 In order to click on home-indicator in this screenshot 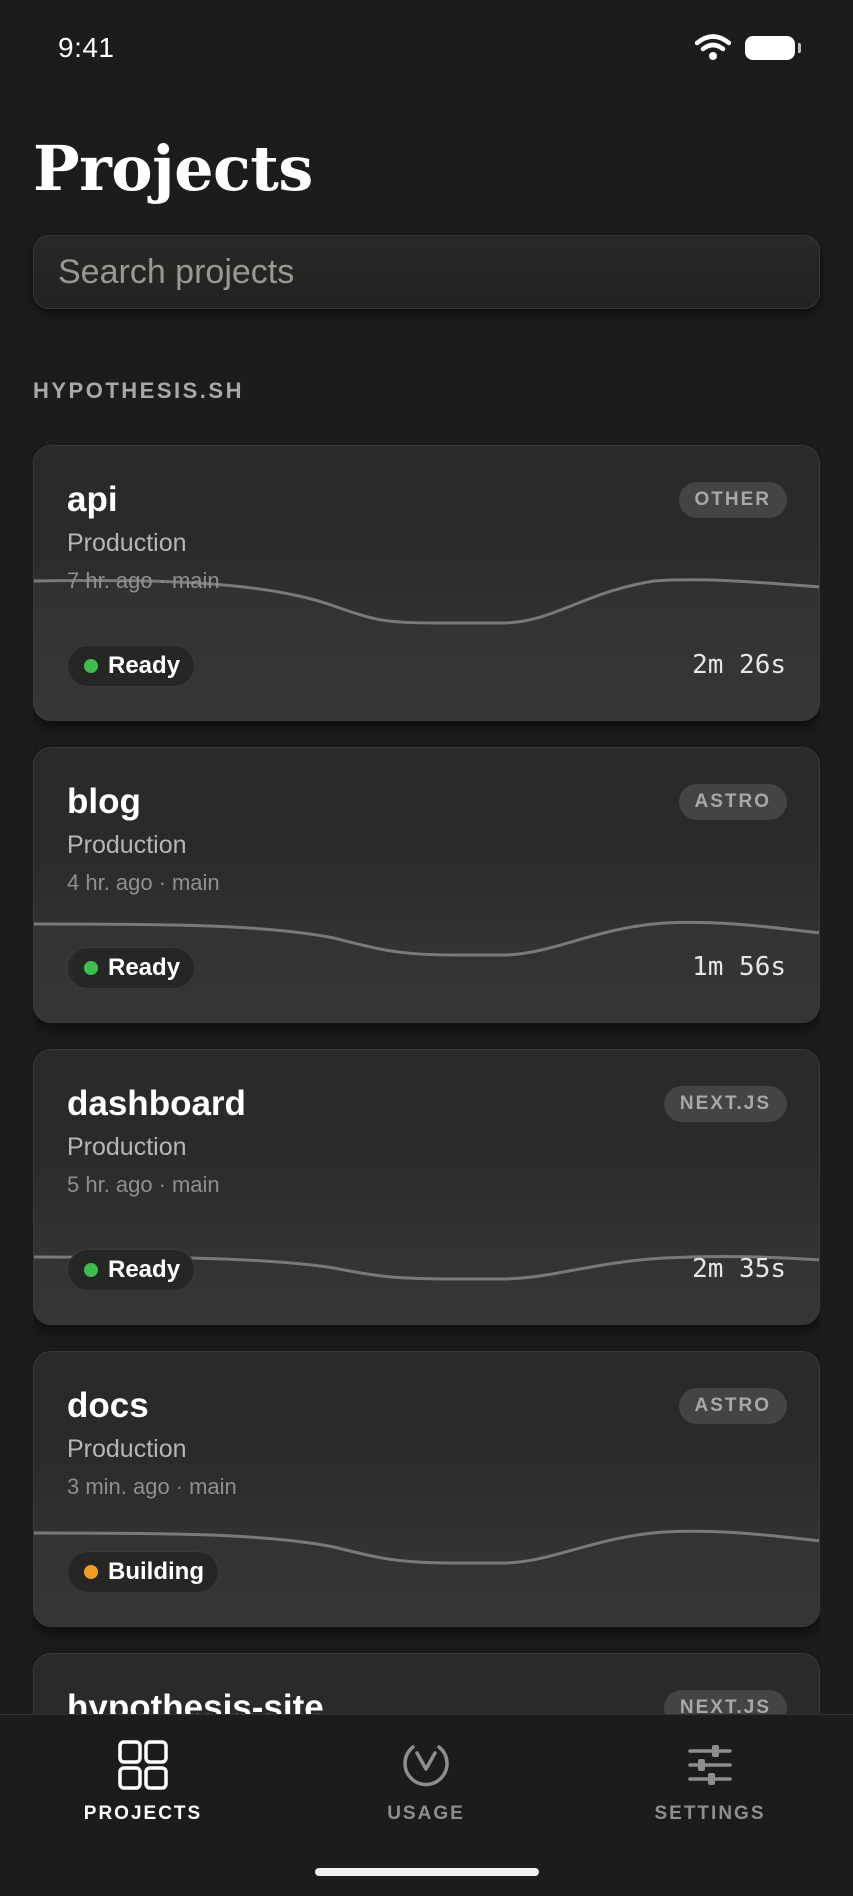, I will do `click(427, 1872)`.